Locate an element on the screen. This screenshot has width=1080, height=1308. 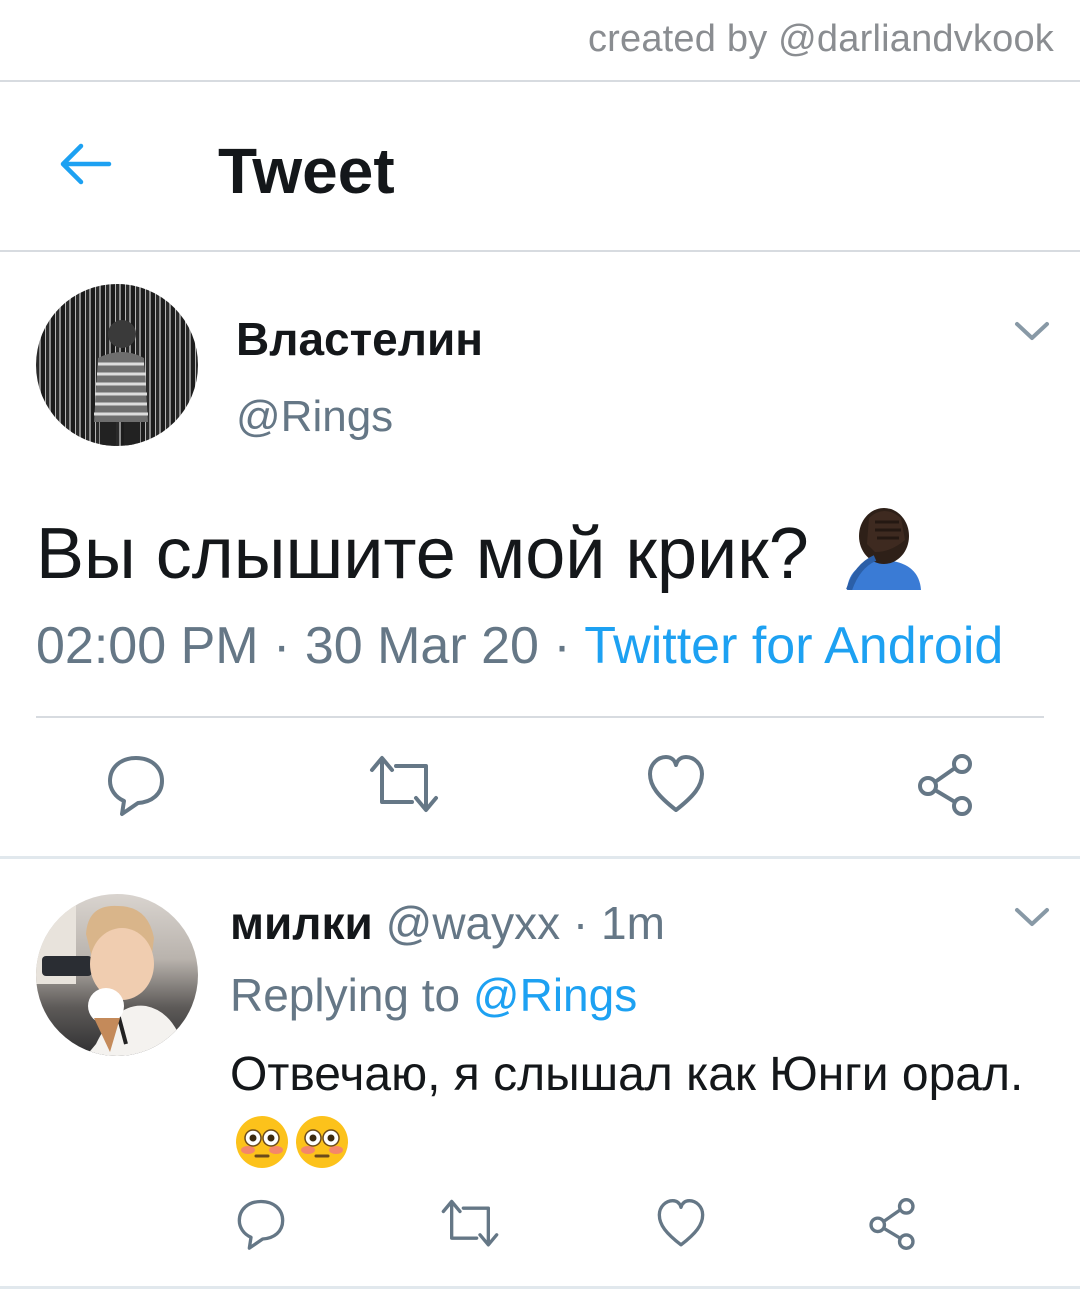
back-button is located at coordinates (86, 164).